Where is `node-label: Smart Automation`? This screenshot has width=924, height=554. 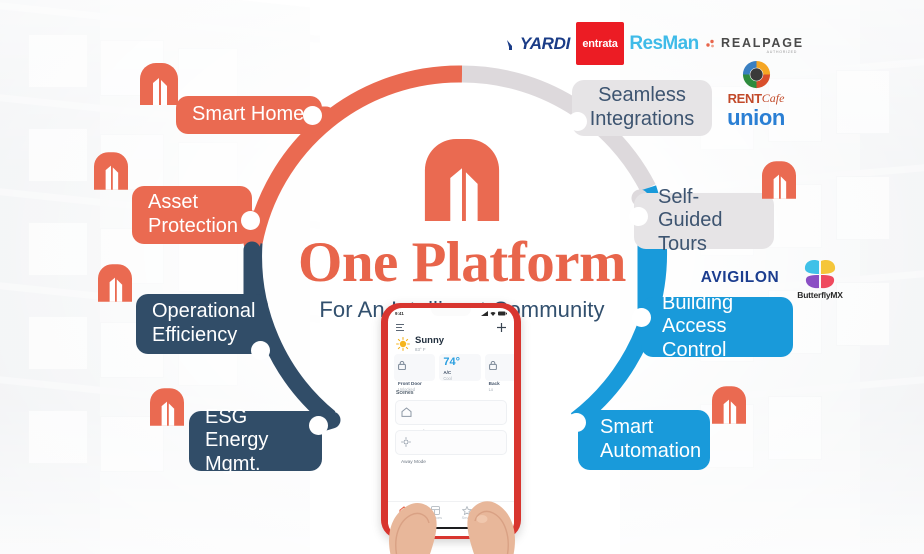
node-label: Smart Automation is located at coordinates (651, 439).